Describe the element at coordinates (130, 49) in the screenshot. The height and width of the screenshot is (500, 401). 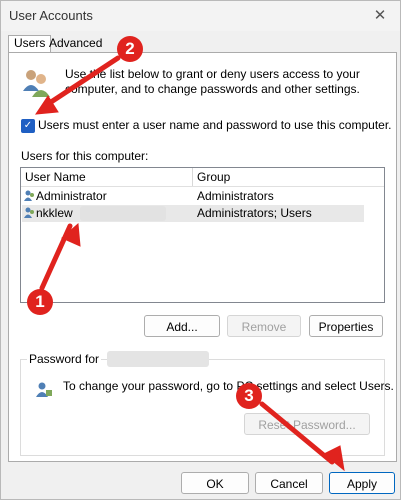
I see `annotation-badge-2: 2` at that location.